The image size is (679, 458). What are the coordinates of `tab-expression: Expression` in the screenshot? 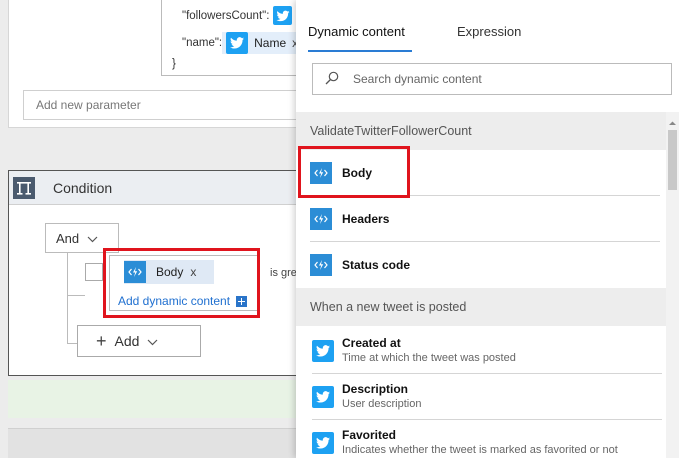 It's located at (489, 28).